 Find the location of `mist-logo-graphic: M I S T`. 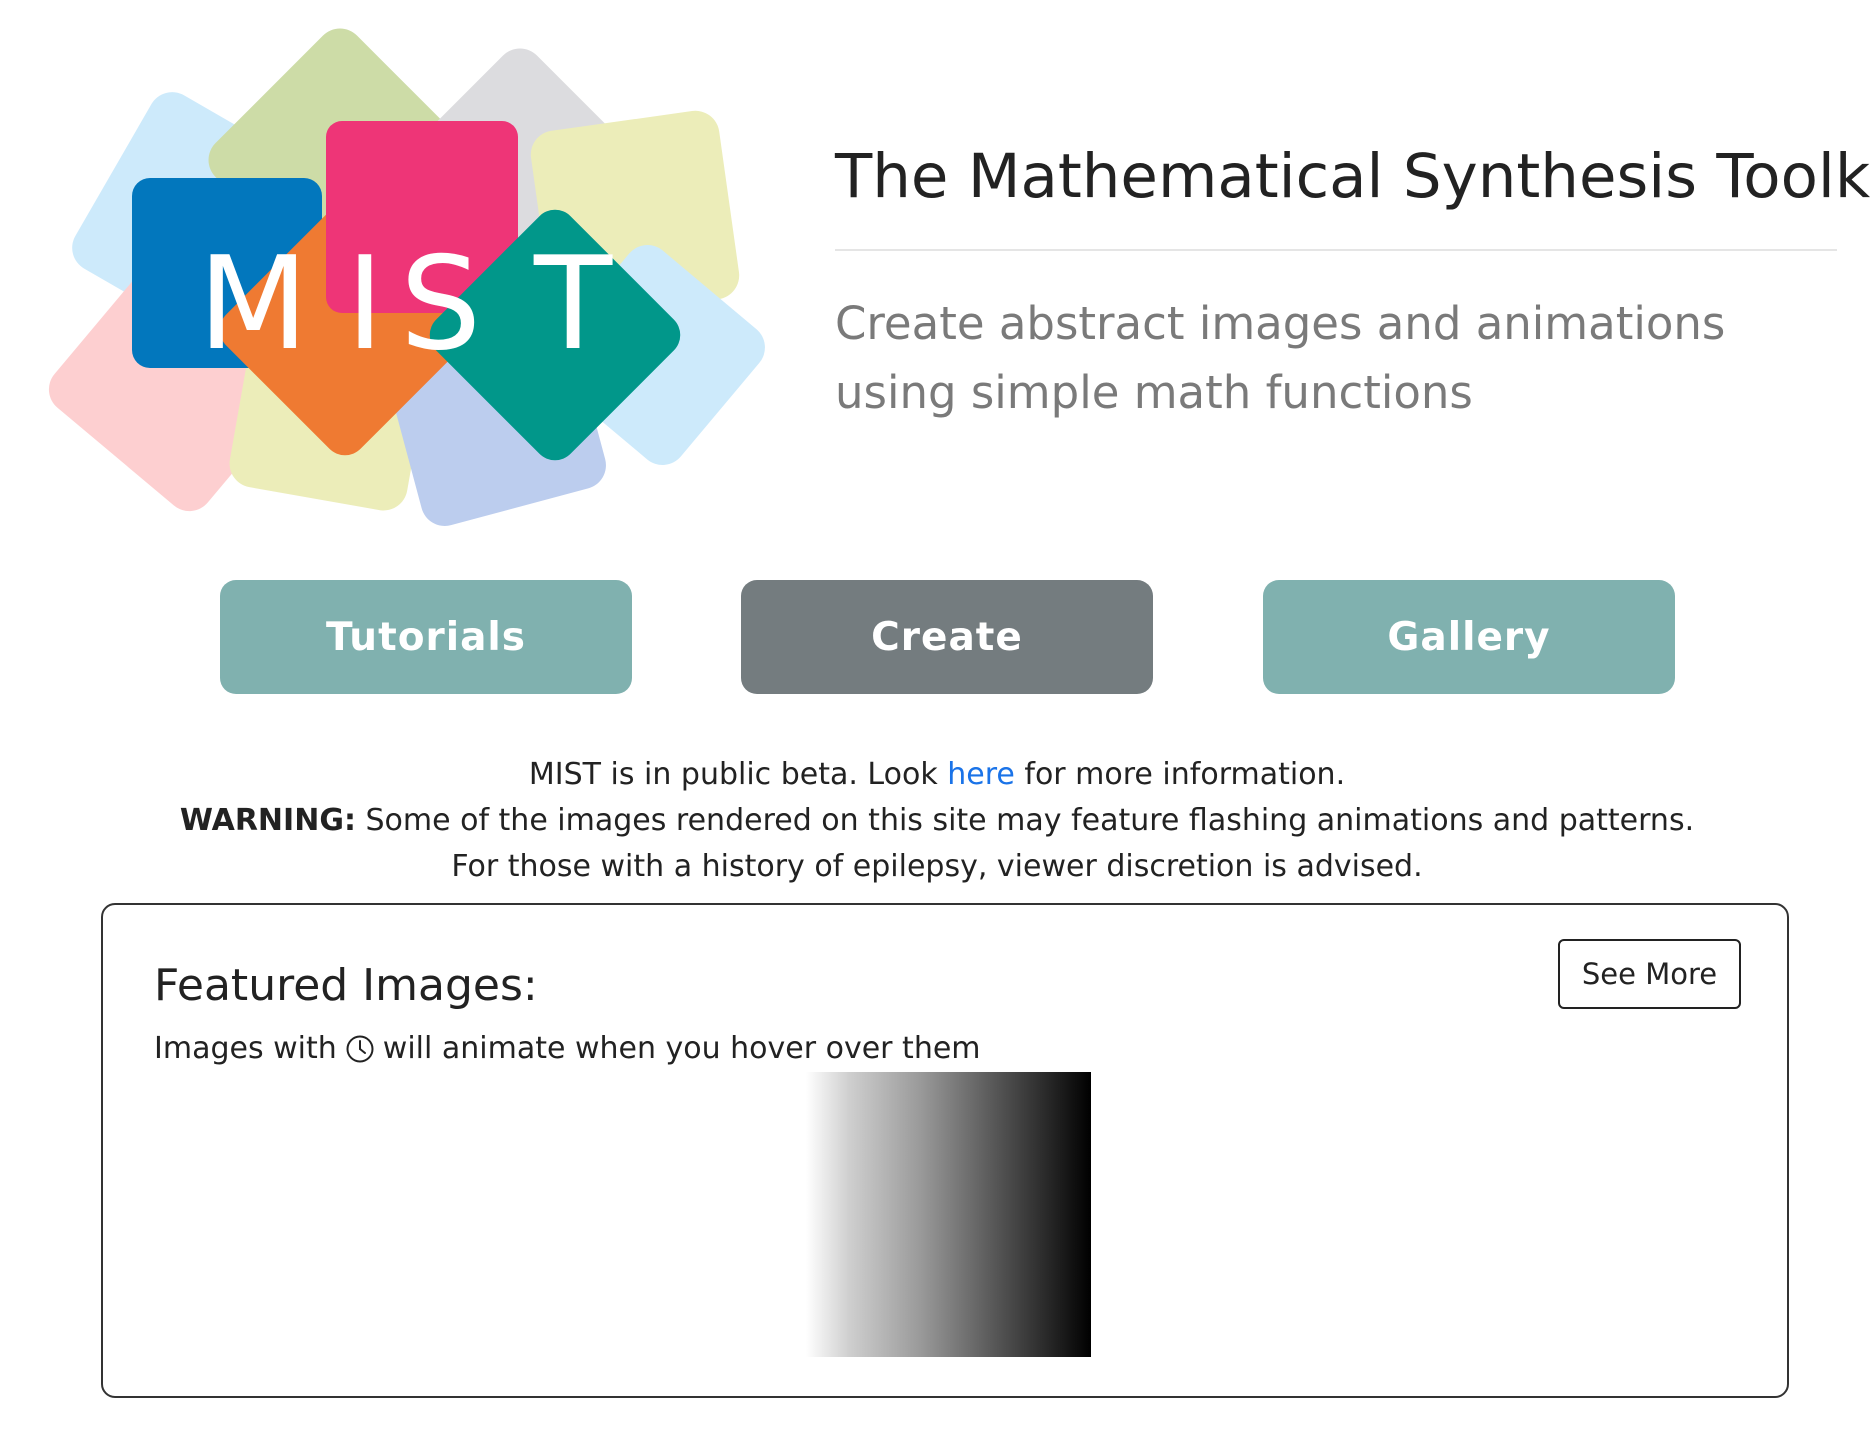

mist-logo-graphic: M I S T is located at coordinates (406, 277).